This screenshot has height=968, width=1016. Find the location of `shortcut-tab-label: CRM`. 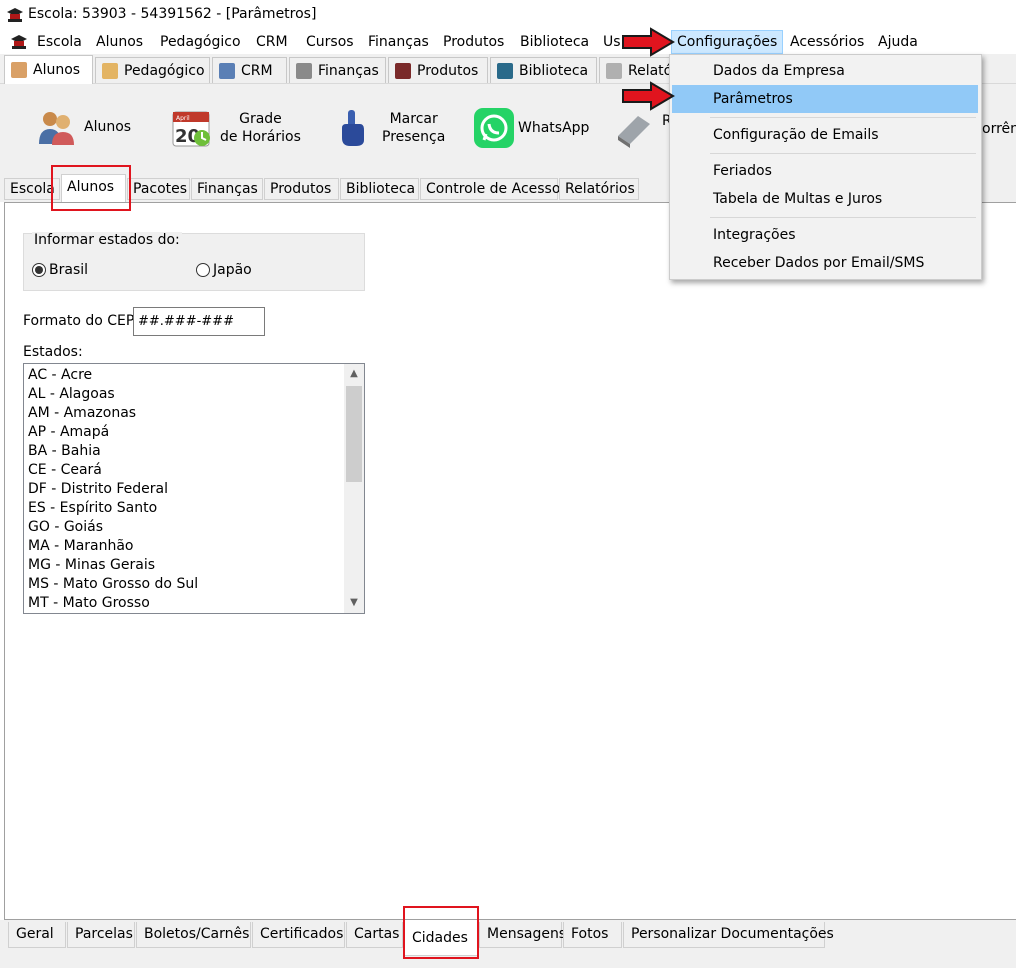

shortcut-tab-label: CRM is located at coordinates (257, 70).